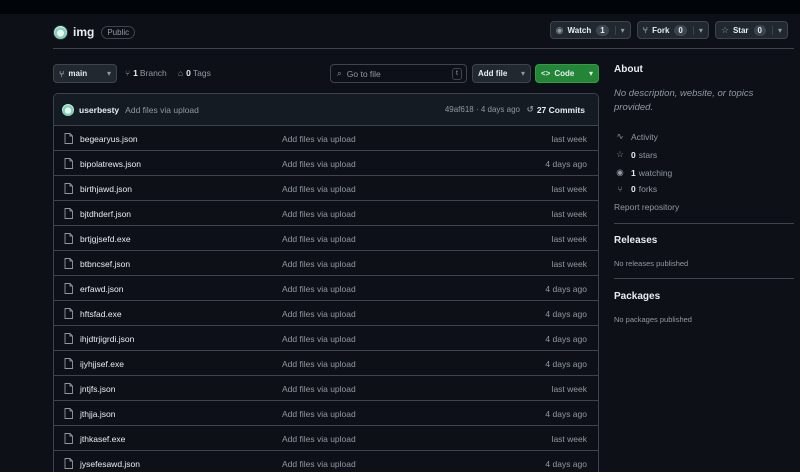  What do you see at coordinates (153, 73) in the screenshot?
I see `branches-label: Branch` at bounding box center [153, 73].